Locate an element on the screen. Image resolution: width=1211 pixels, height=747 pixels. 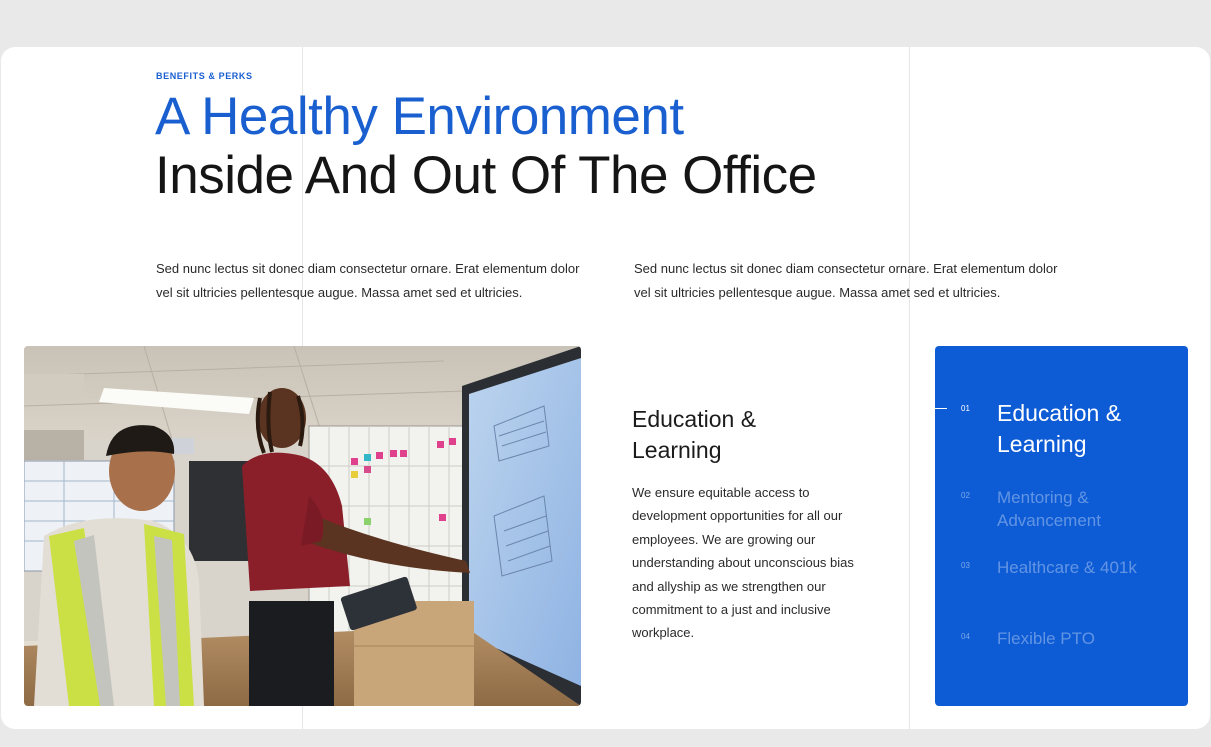
nav-item-number: 04 is located at coordinates (965, 636).